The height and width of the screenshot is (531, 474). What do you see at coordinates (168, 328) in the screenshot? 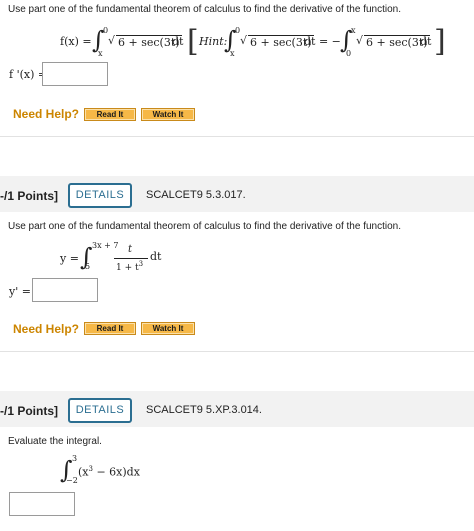
I see `watch-it-button-2: Watch It` at bounding box center [168, 328].